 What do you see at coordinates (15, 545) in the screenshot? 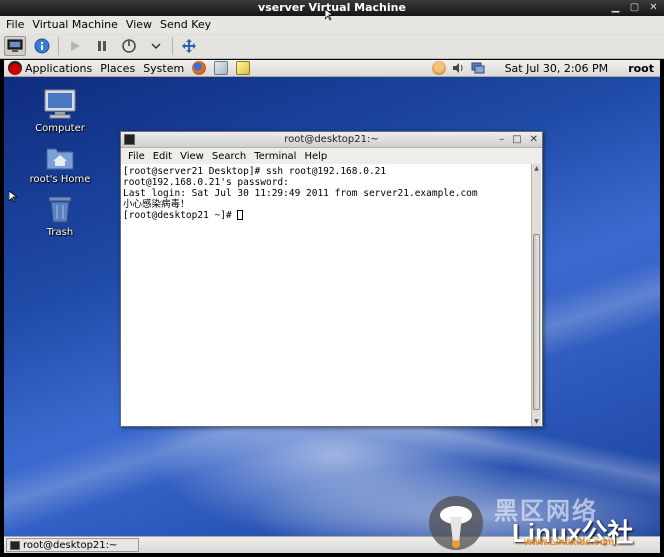
I see `terminal-task-icon` at bounding box center [15, 545].